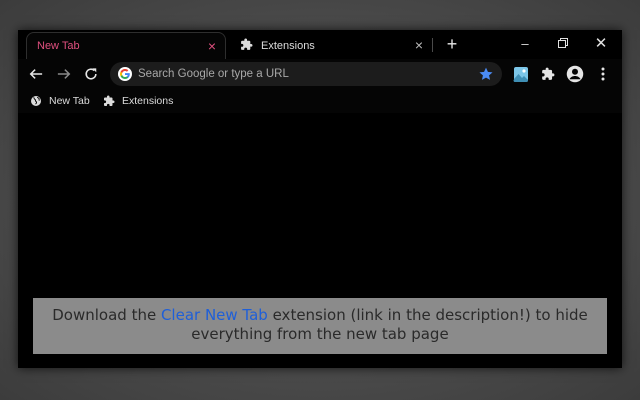 The image size is (640, 400). I want to click on forward-icon, so click(64, 74).